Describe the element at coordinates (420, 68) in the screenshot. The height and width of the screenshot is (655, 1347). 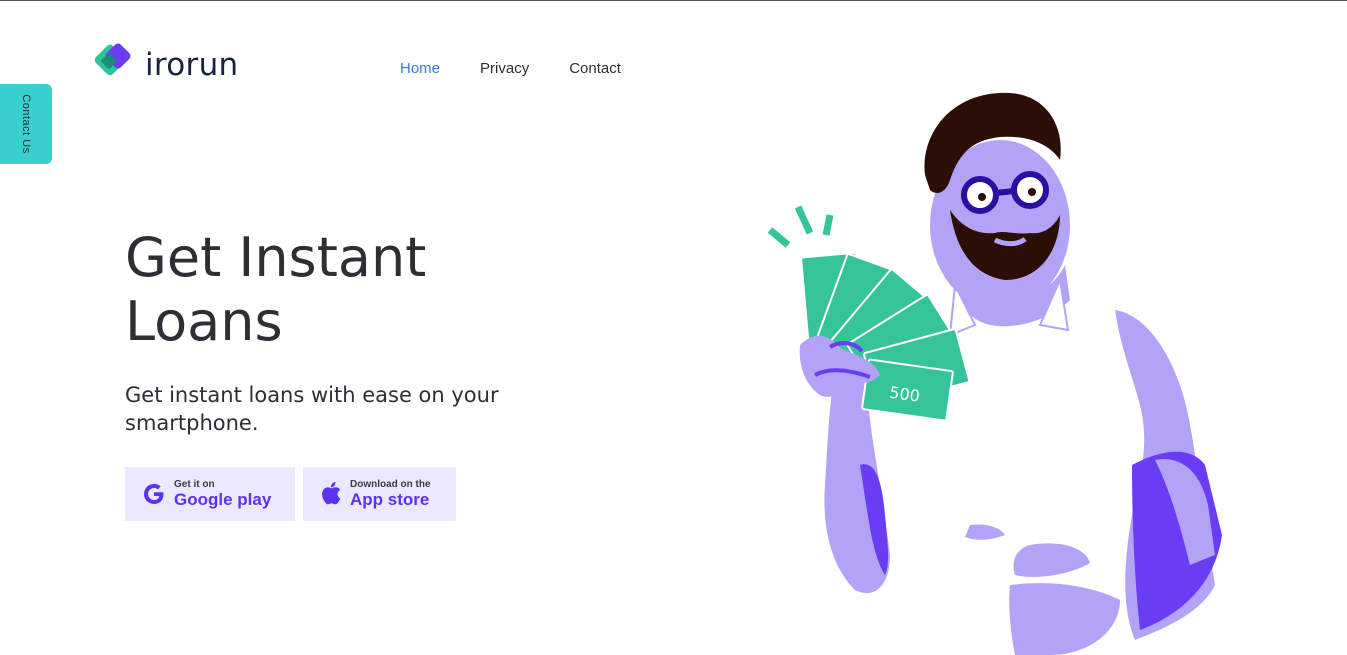
I see `nav-home: Home` at that location.